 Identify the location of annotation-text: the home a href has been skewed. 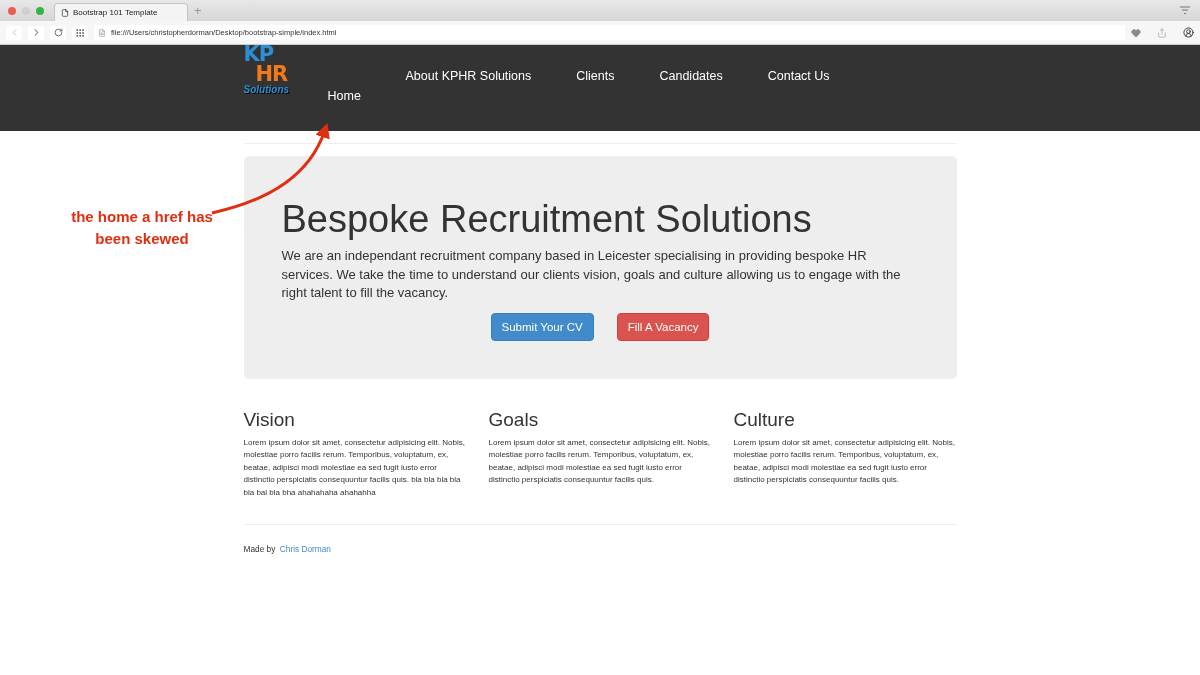
(142, 228).